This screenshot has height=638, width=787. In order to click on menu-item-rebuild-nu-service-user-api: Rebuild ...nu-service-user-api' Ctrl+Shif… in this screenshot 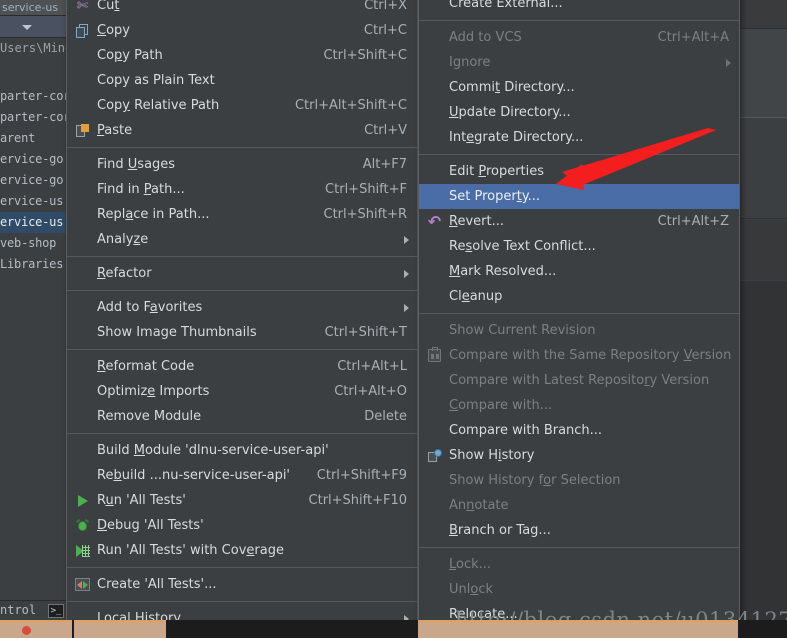, I will do `click(242, 475)`.